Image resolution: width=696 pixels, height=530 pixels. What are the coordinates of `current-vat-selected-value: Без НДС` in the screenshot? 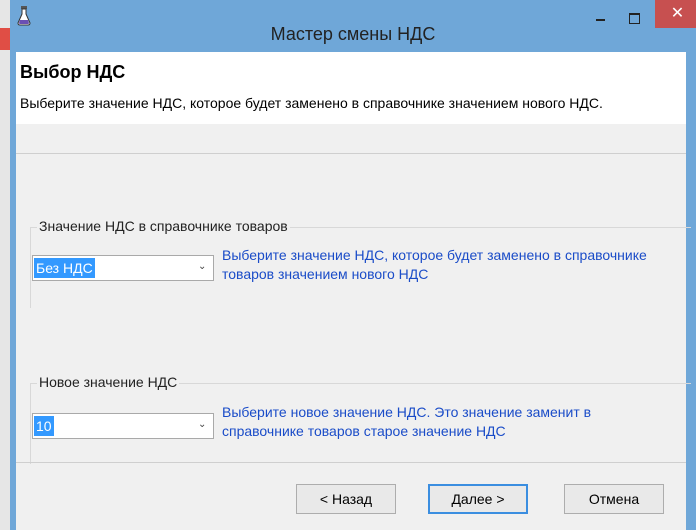 It's located at (64, 268).